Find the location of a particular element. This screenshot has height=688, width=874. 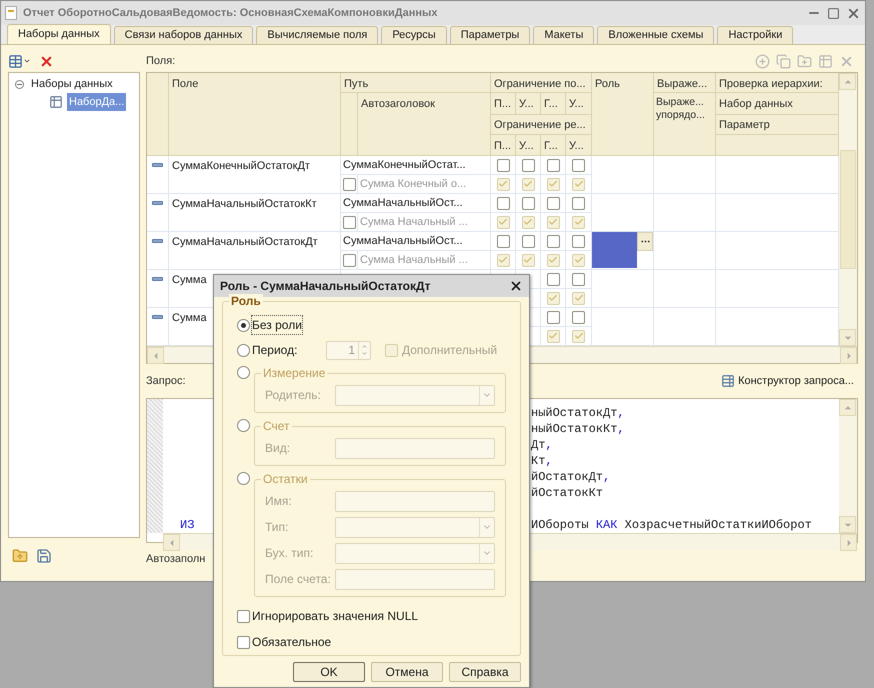

group-title: Остатки is located at coordinates (285, 479).